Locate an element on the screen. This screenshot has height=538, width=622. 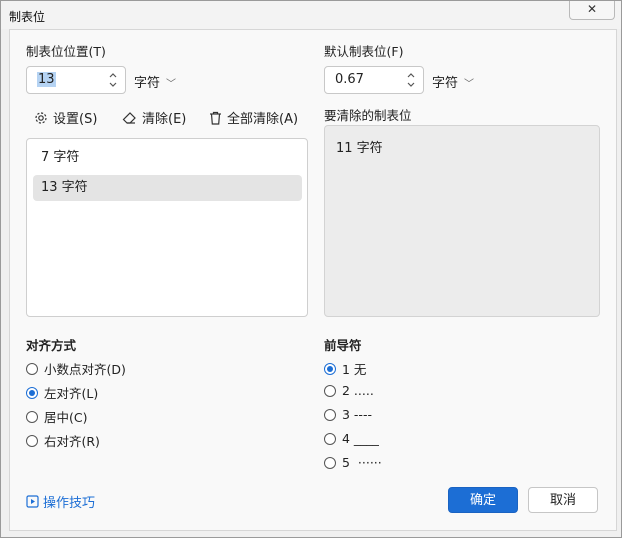
default-tab-input: 0.67 is located at coordinates (374, 80).